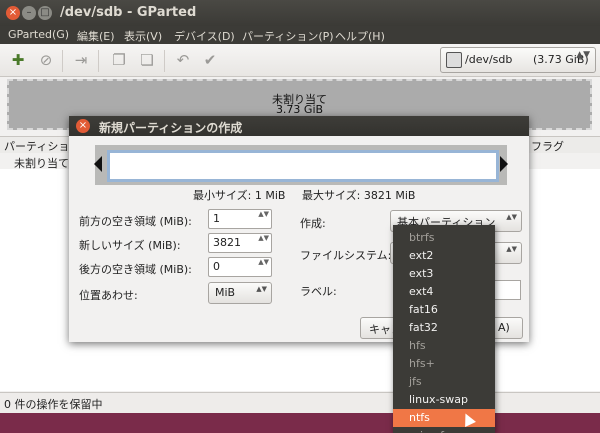 This screenshot has width=600, height=433. I want to click on filesystem-option-label: fat16, so click(423, 309).